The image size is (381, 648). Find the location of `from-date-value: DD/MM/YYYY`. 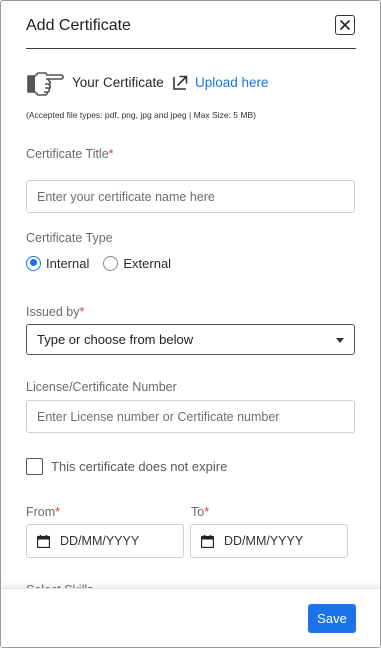

from-date-value: DD/MM/YYYY is located at coordinates (100, 541).